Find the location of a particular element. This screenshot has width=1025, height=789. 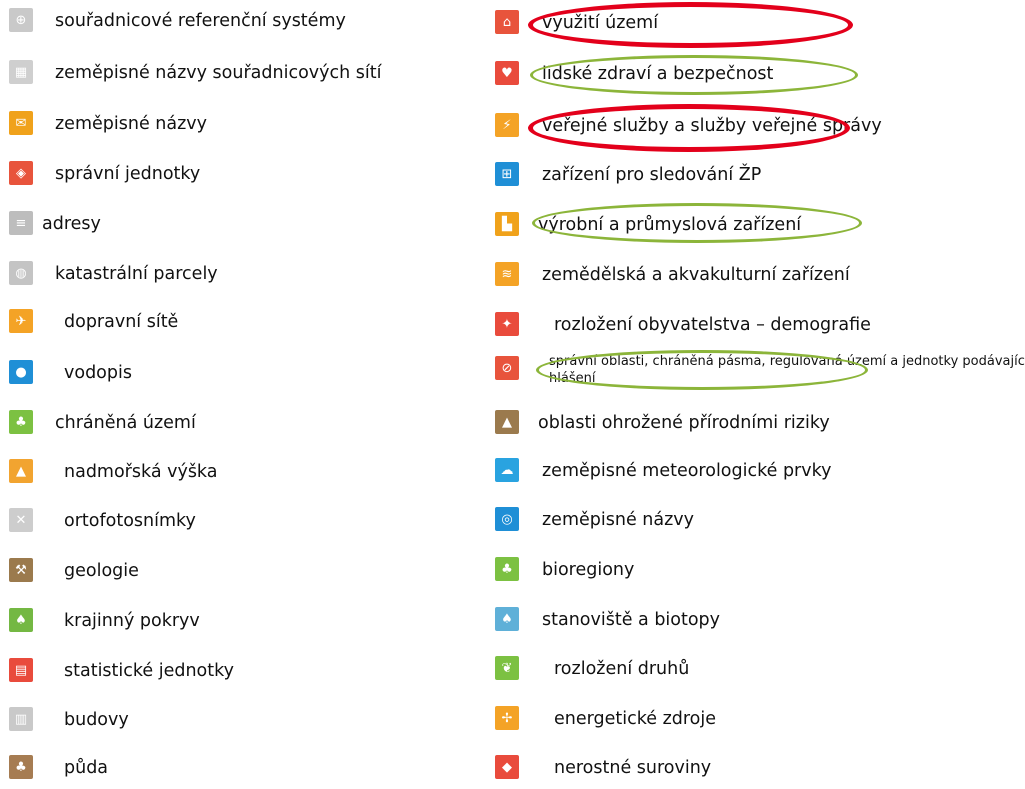

population-icon: ✦ is located at coordinates (507, 324).